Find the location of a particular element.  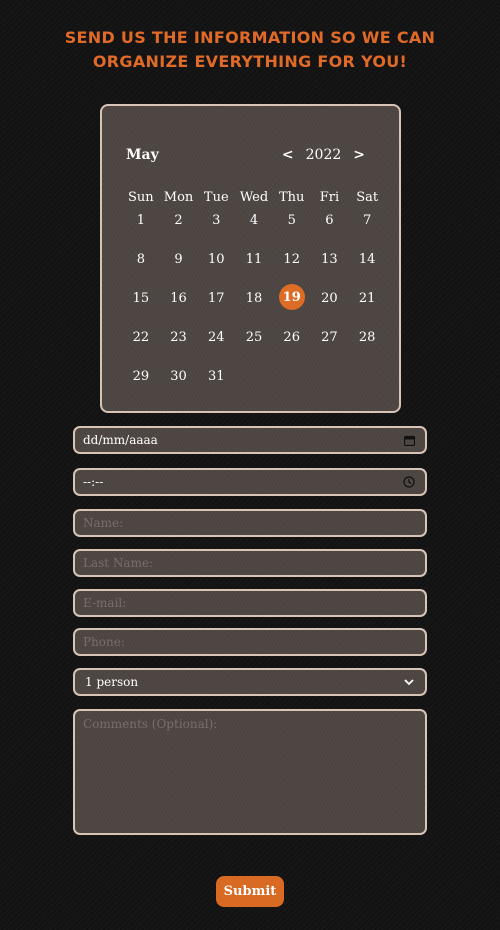

calendar-day: 24 is located at coordinates (216, 349).